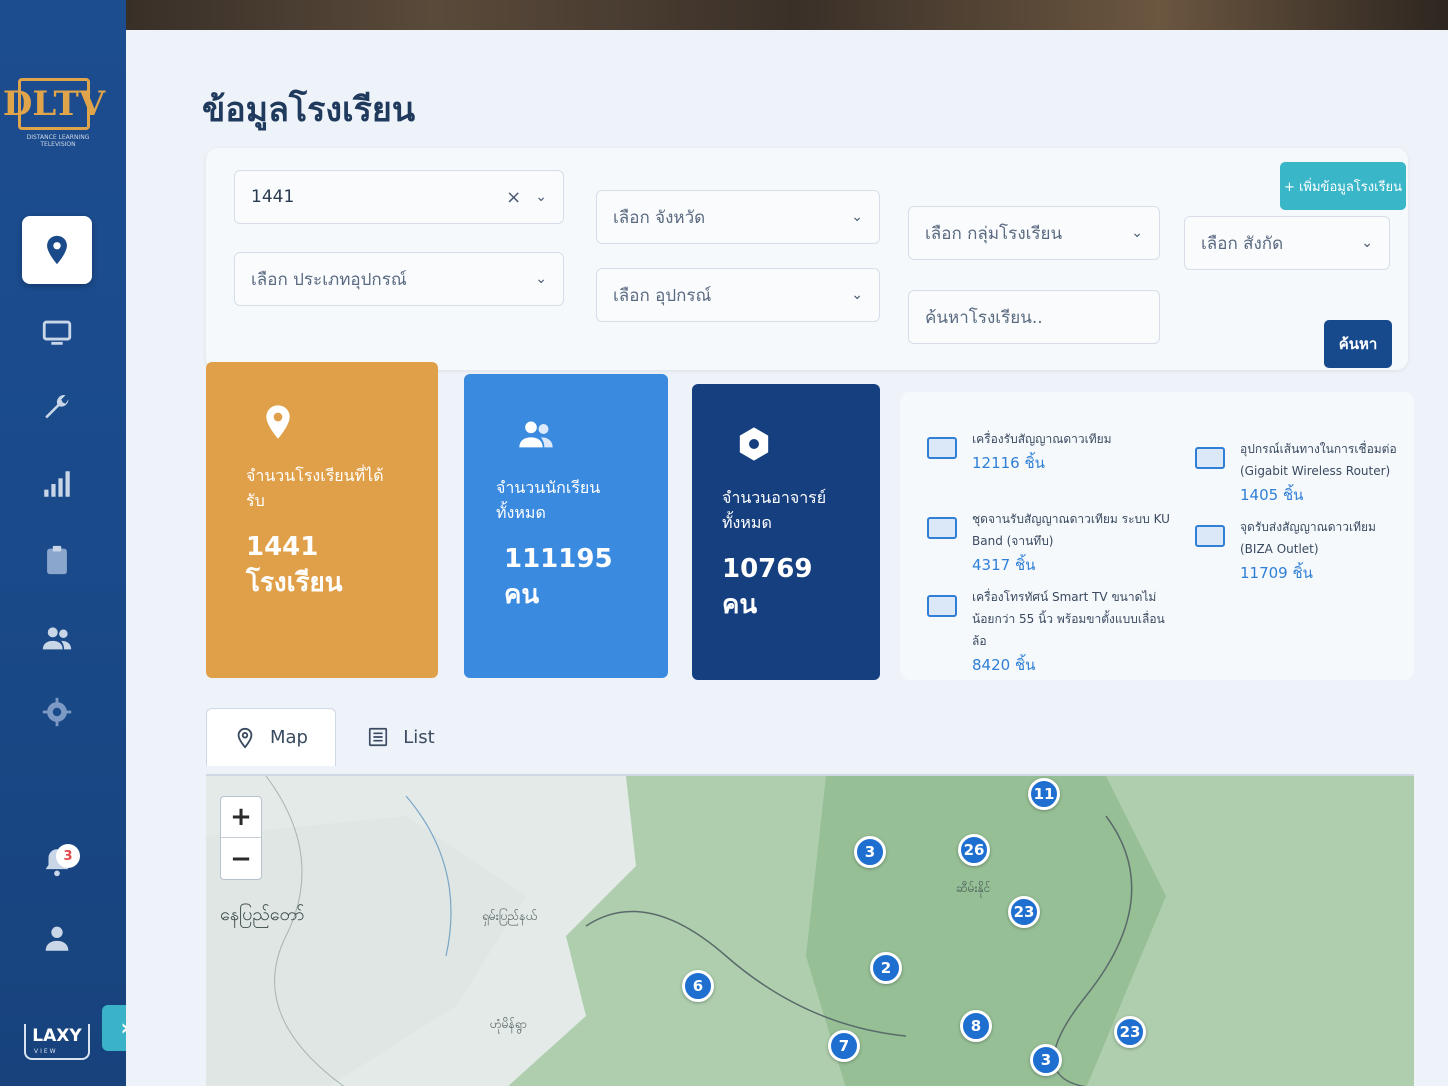  I want to click on equipment-item: เครื่องรับสัญญาณดาวเทียม 12116 ชิ้น, so click(1051, 452).